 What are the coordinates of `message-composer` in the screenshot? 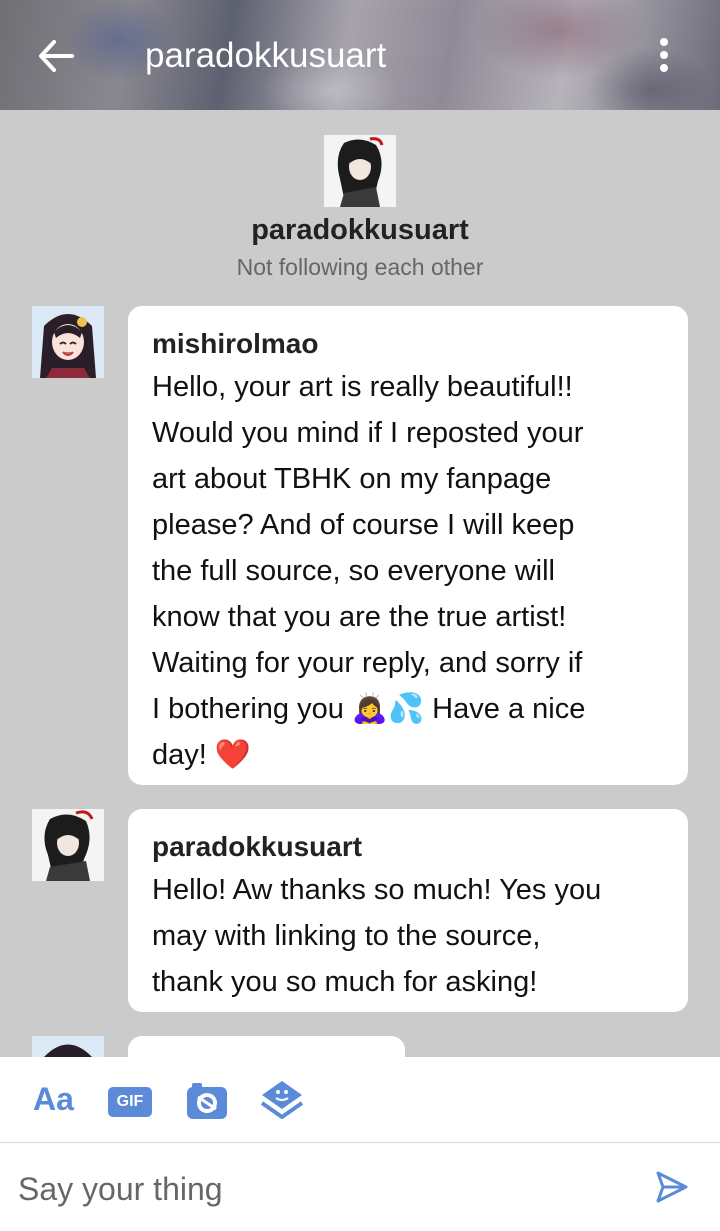 It's located at (360, 1187).